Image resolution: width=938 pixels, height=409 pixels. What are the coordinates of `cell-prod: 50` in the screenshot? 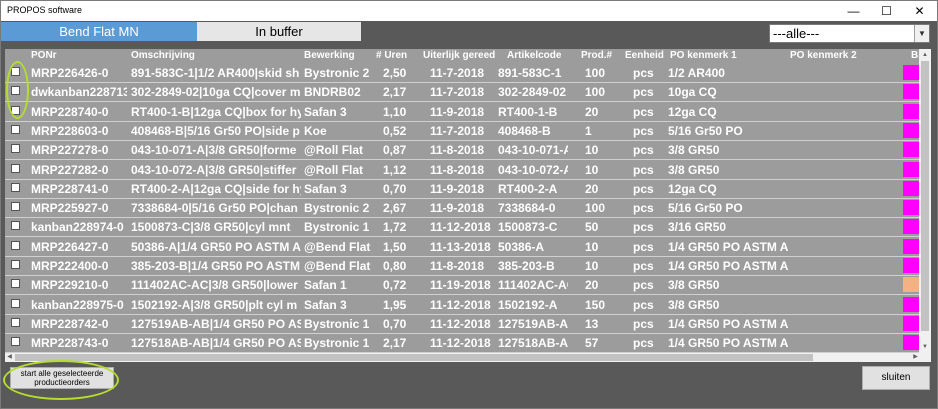 It's located at (592, 227).